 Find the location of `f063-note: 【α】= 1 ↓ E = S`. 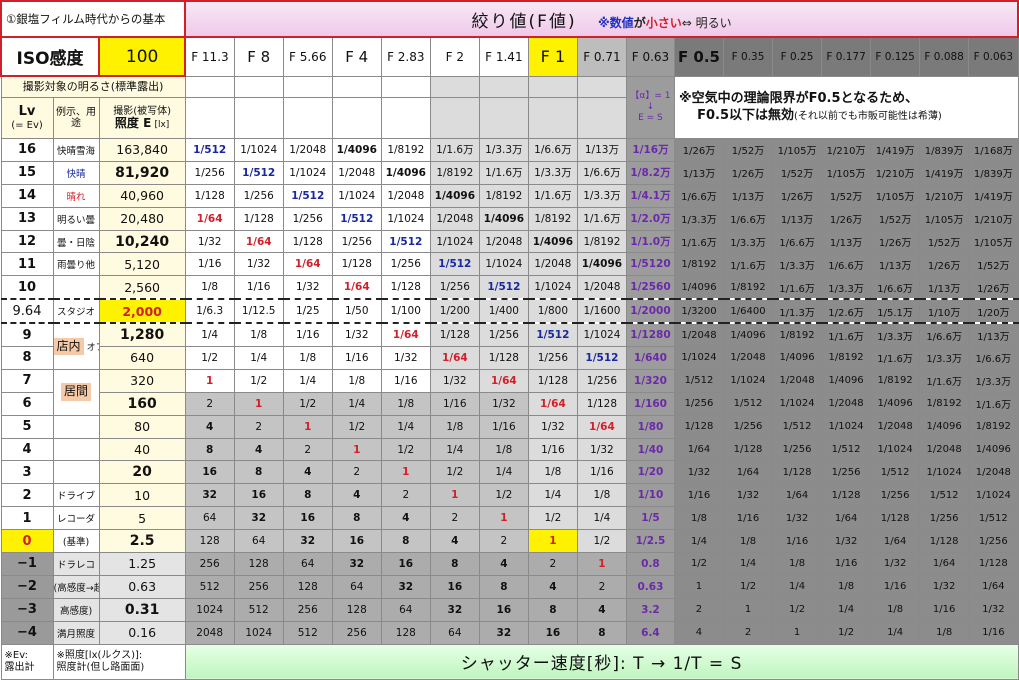

f063-note: 【α】= 1 ↓ E = S is located at coordinates (650, 107).